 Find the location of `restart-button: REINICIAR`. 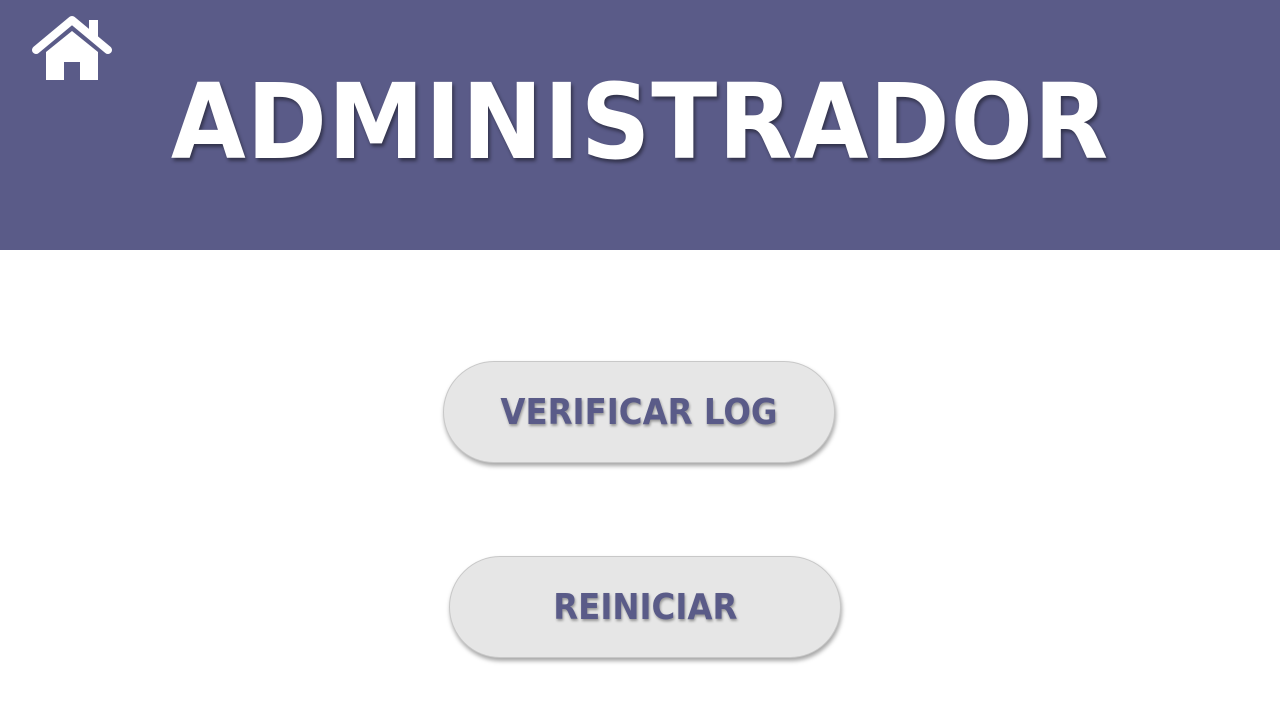

restart-button: REINICIAR is located at coordinates (645, 607).